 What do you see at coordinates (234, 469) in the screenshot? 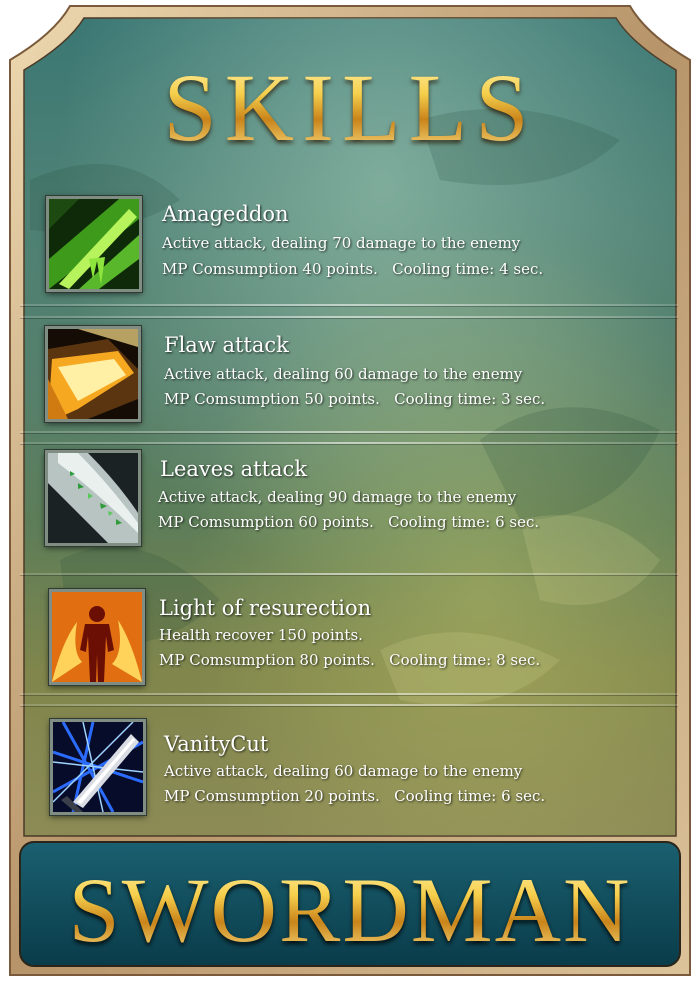
I see `skill-name: Leaves attack` at bounding box center [234, 469].